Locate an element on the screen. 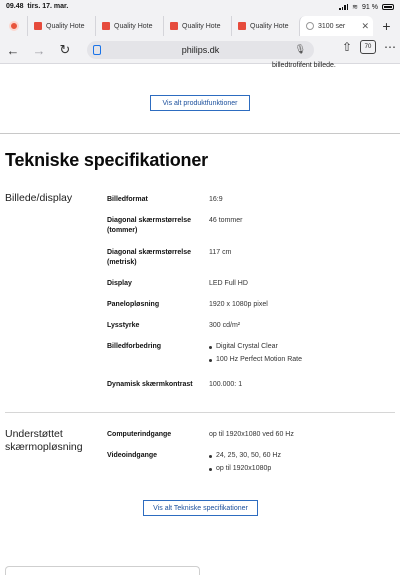  arrow-right-icon: → is located at coordinates (39, 50).